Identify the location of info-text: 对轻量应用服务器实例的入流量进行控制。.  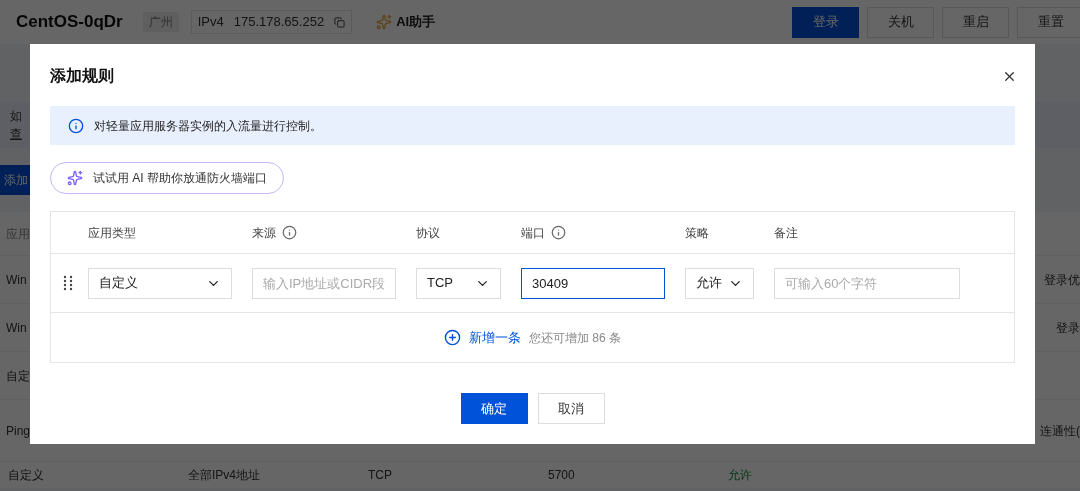
(208, 126).